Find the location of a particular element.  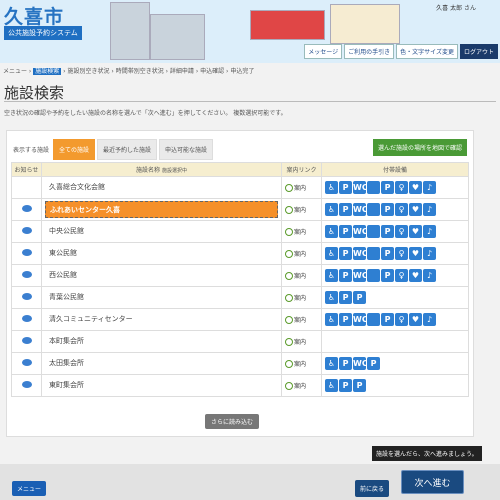

facility-name-cell: 太田集会所 is located at coordinates (161, 363).